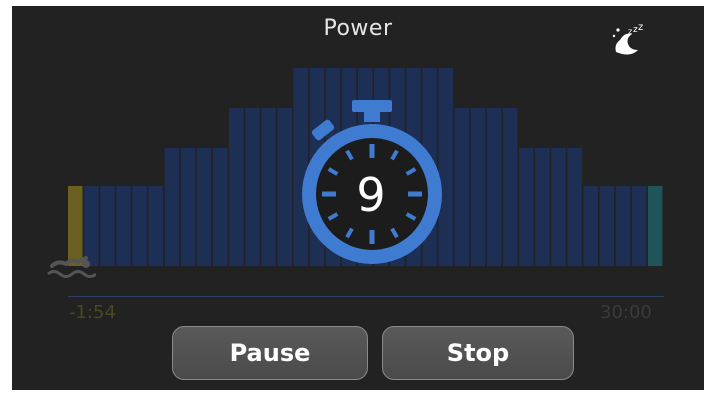 The width and height of the screenshot is (716, 396). What do you see at coordinates (92, 312) in the screenshot?
I see `elapsed-time-label: -1:54` at bounding box center [92, 312].